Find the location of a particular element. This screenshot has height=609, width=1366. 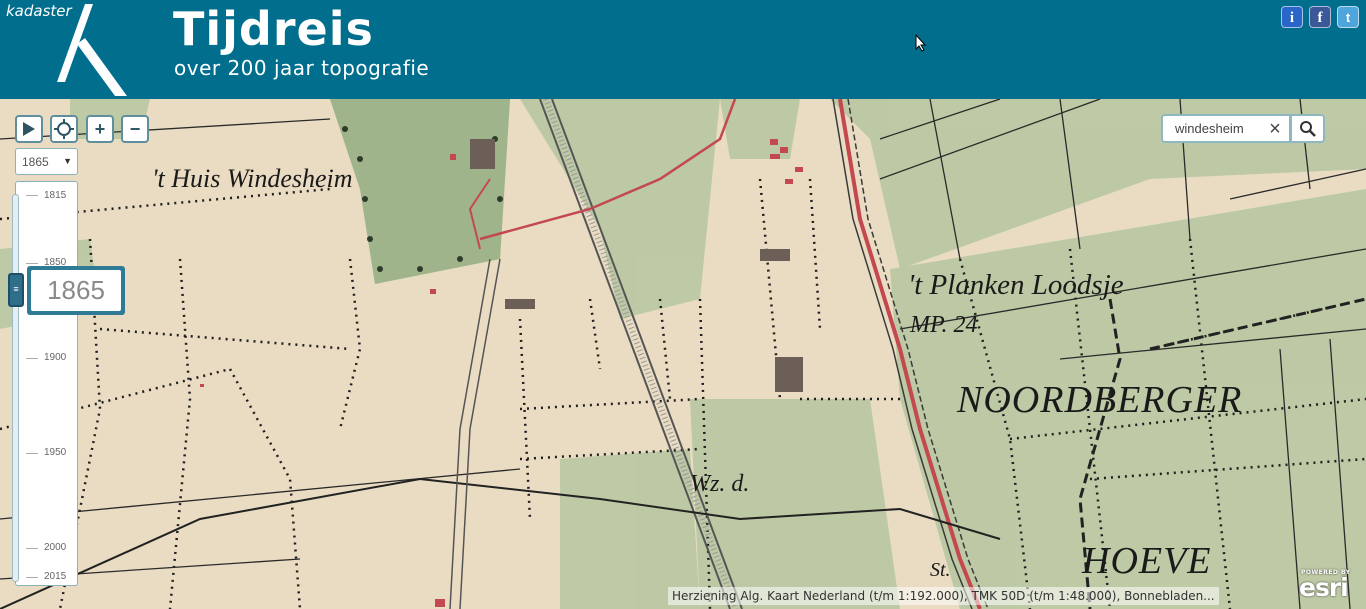

search-button is located at coordinates (1307, 128).